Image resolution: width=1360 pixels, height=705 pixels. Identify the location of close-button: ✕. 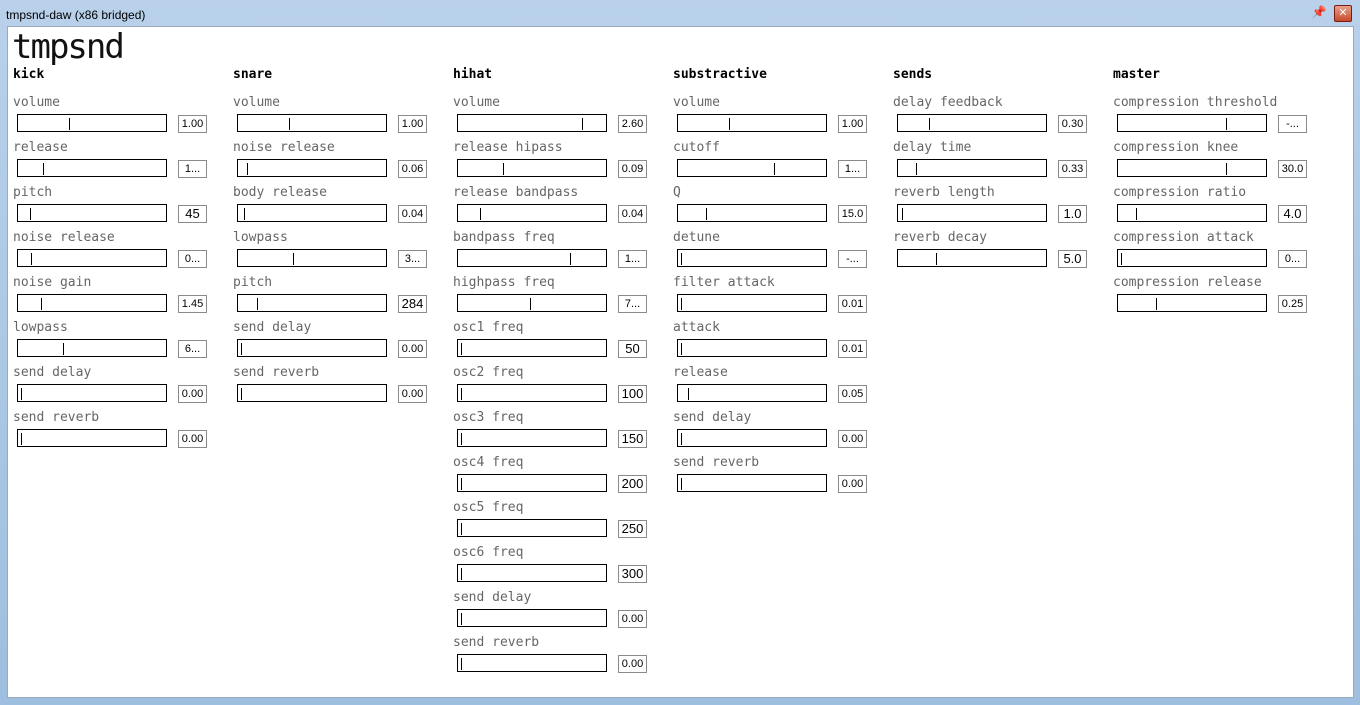
(1343, 13).